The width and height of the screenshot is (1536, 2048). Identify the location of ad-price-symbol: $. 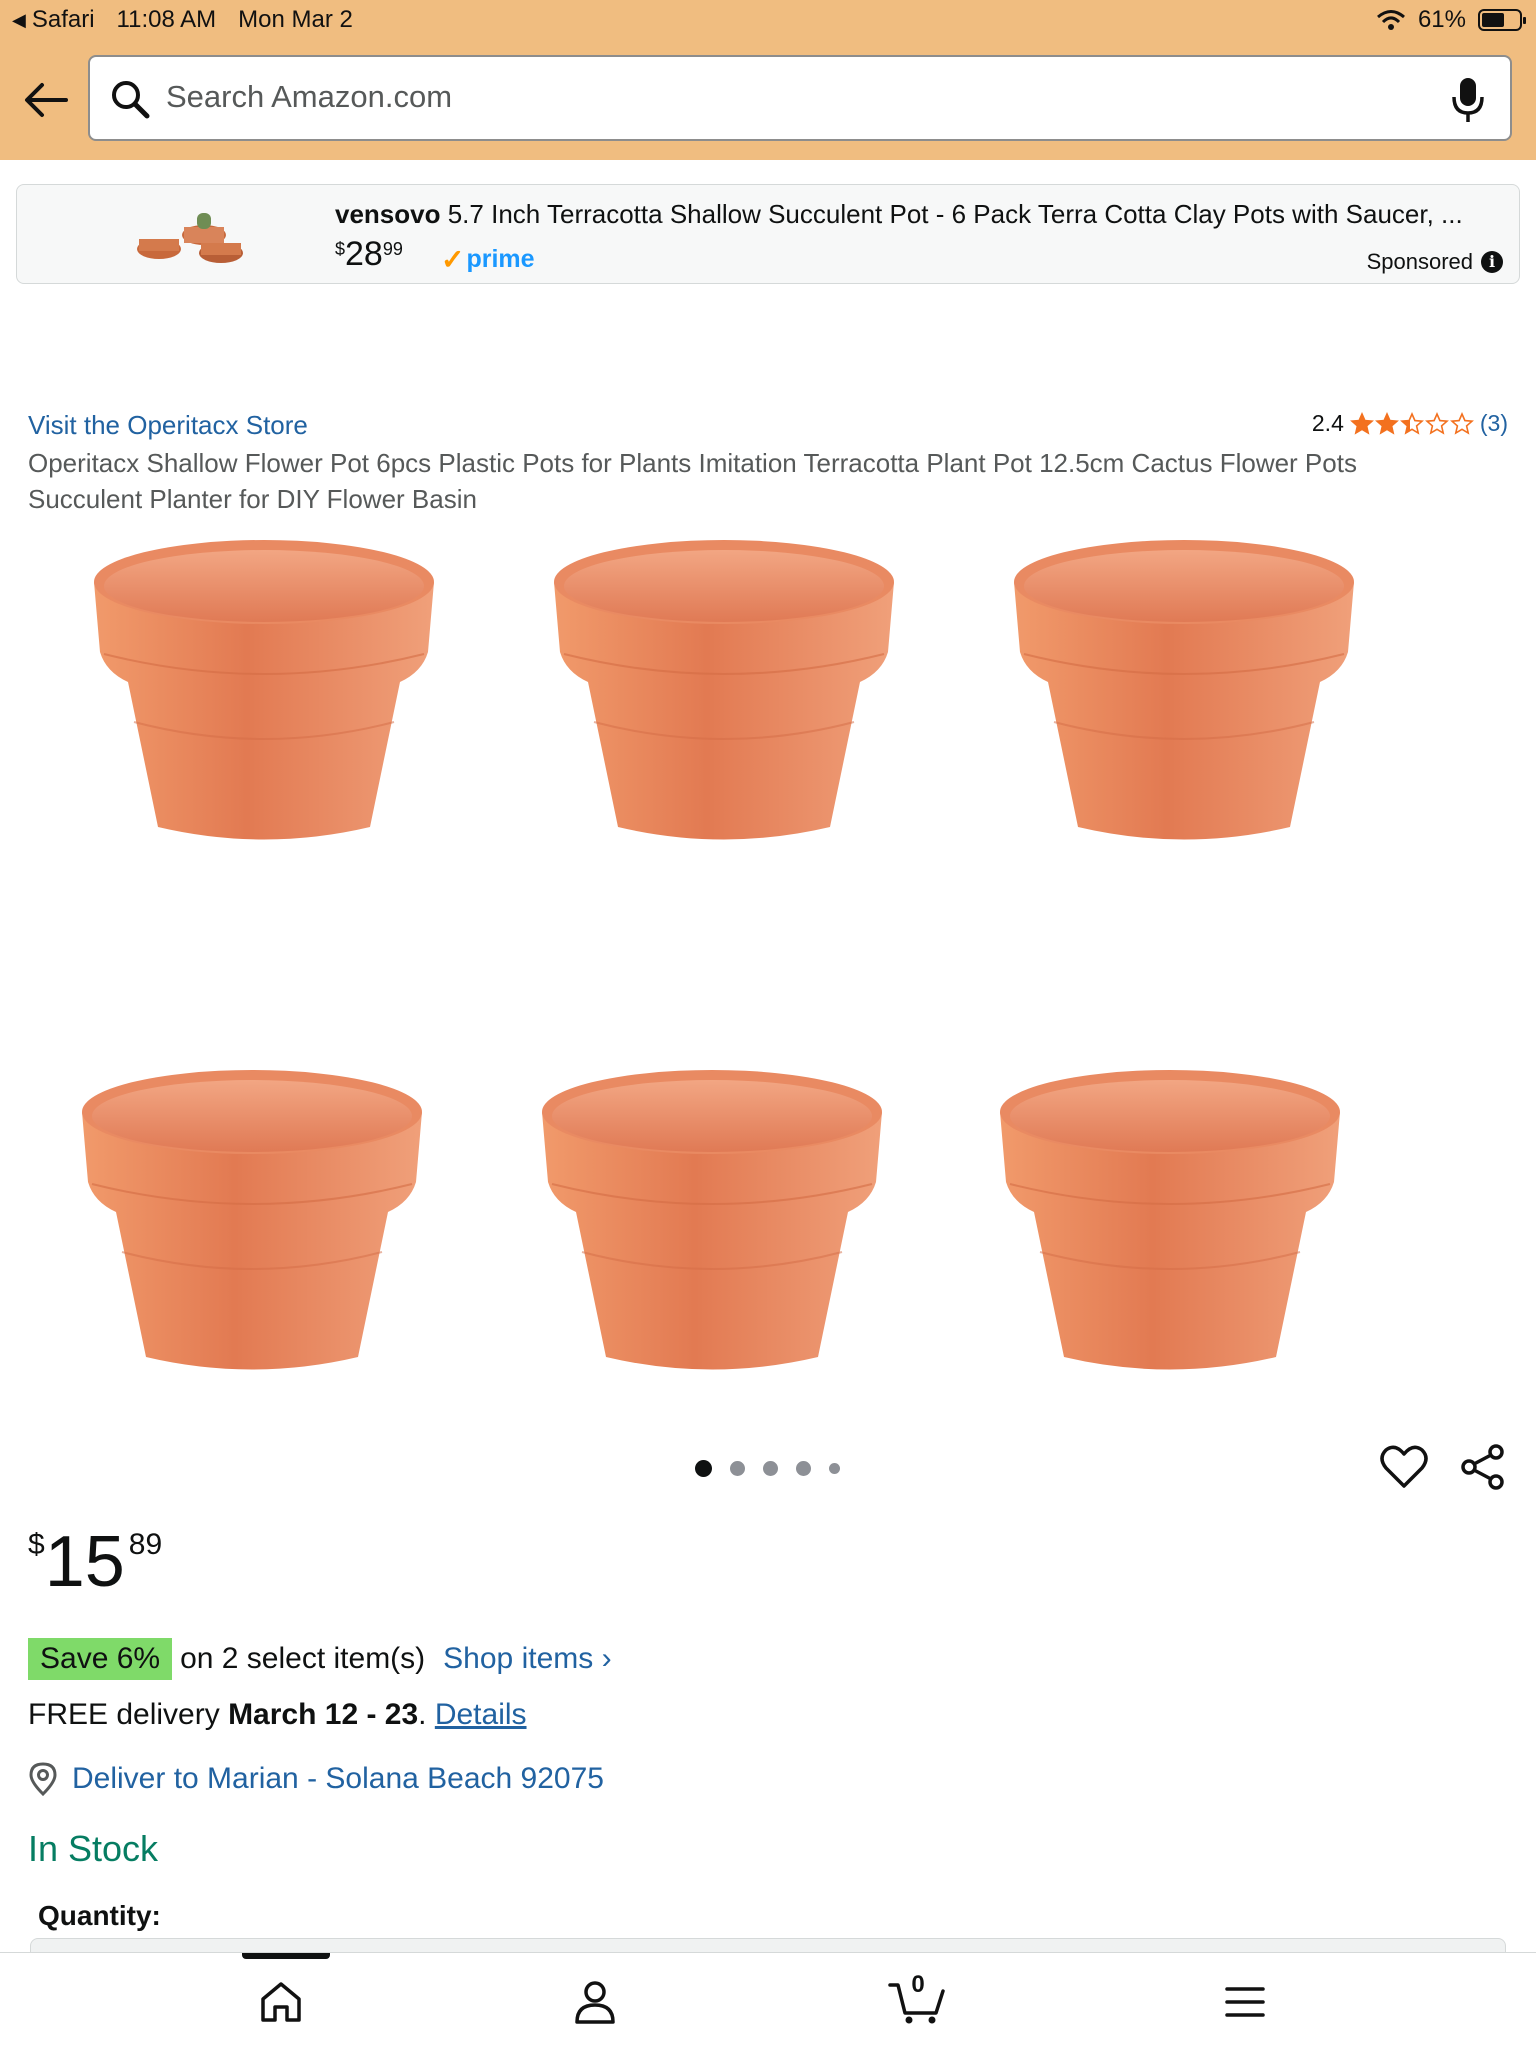
(340, 249).